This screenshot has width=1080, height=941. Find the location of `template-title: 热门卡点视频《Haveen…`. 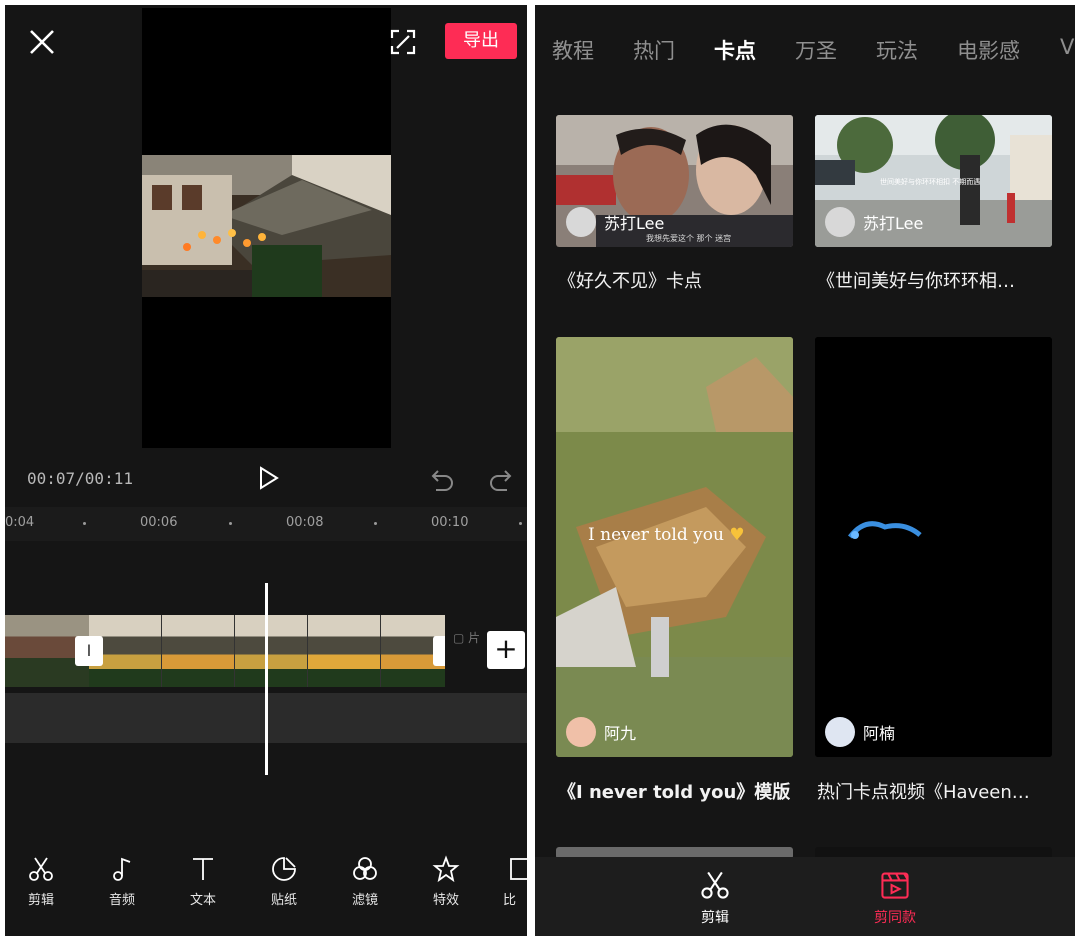

template-title: 热门卡点视频《Haveen… is located at coordinates (933, 791).